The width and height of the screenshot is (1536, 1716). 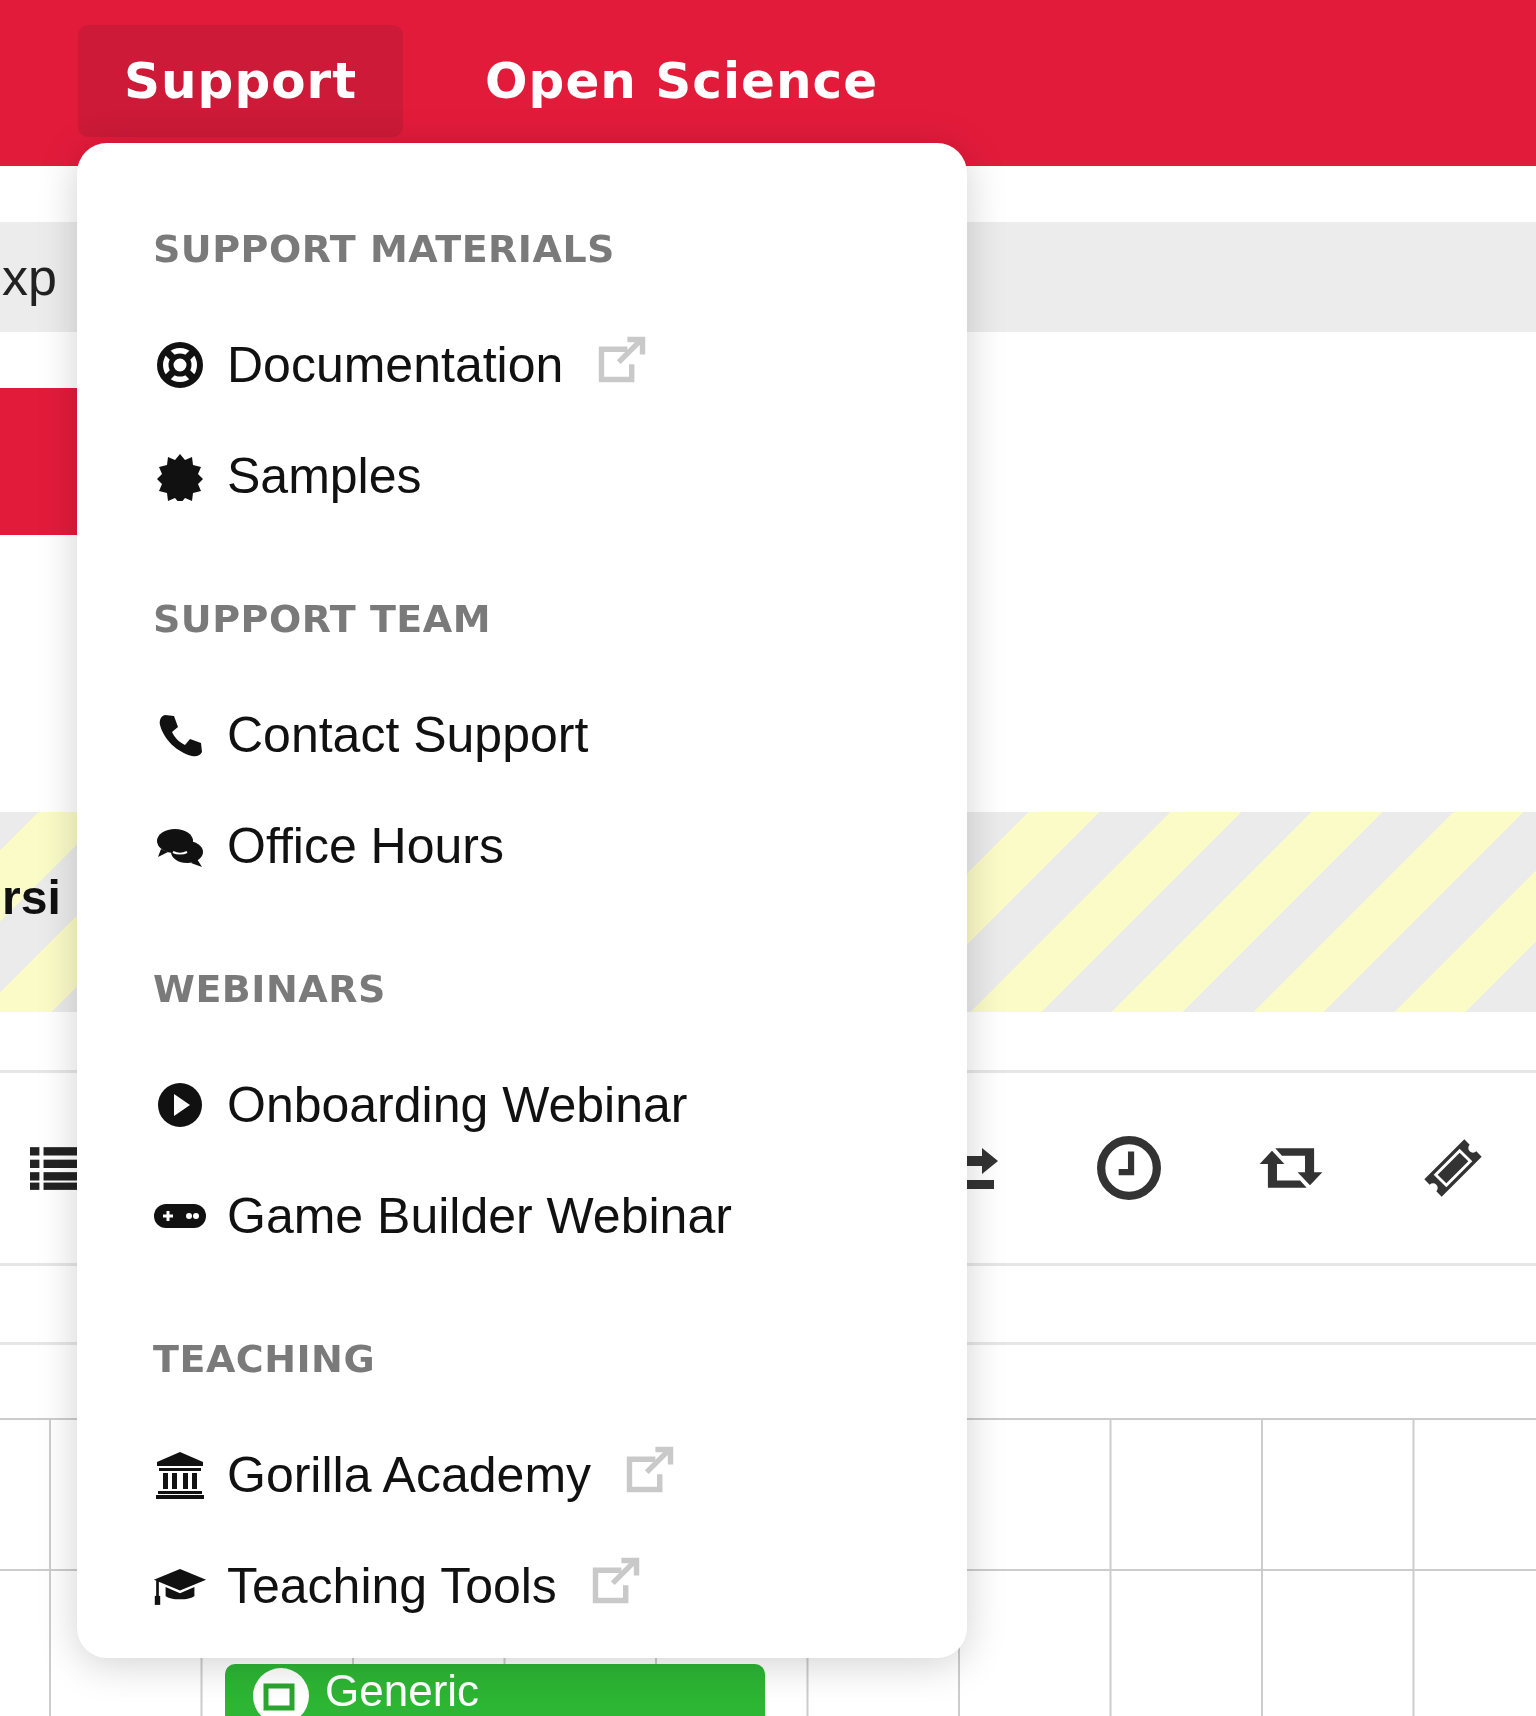 What do you see at coordinates (384, 250) in the screenshot?
I see `section-heading: SUPPORT MATERIALS` at bounding box center [384, 250].